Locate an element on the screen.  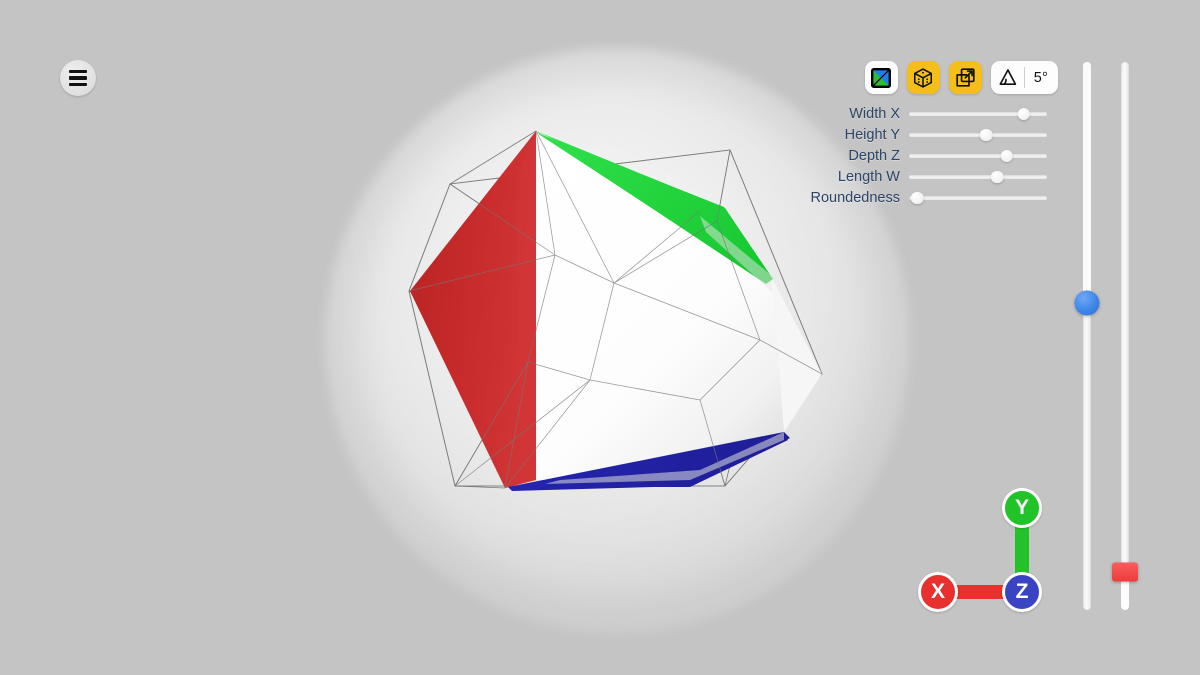
param-slider-height-y is located at coordinates (978, 135).